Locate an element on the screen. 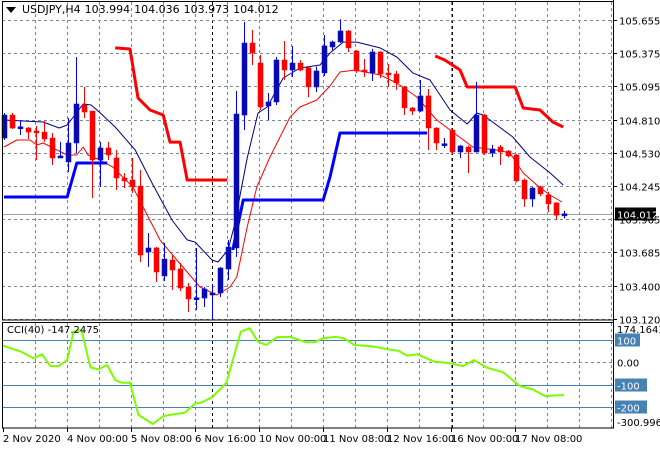 The width and height of the screenshot is (660, 450). price-axis-label: 105.095 is located at coordinates (639, 88).